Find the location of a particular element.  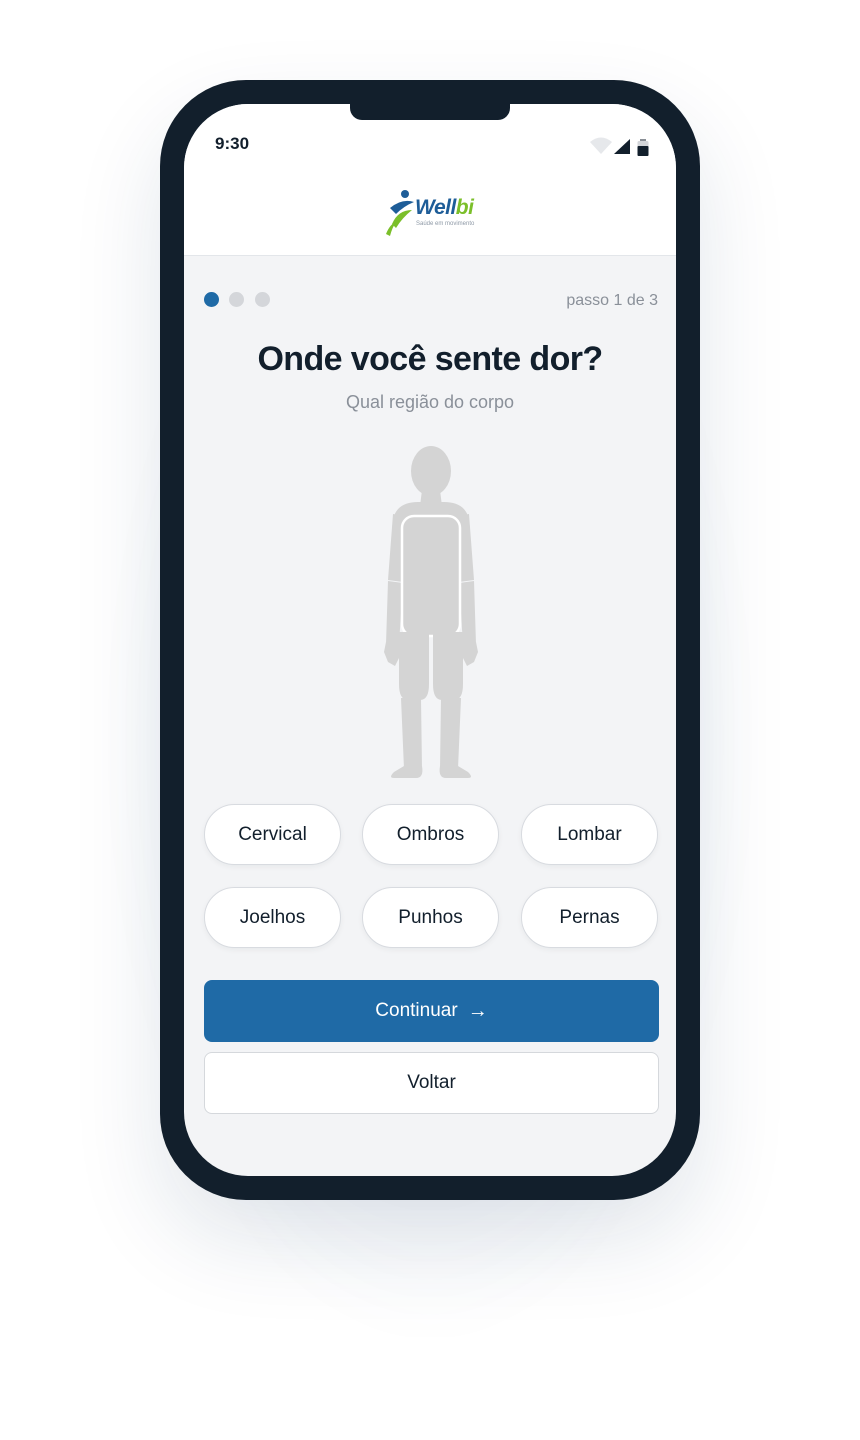

body-map is located at coordinates (431, 613).